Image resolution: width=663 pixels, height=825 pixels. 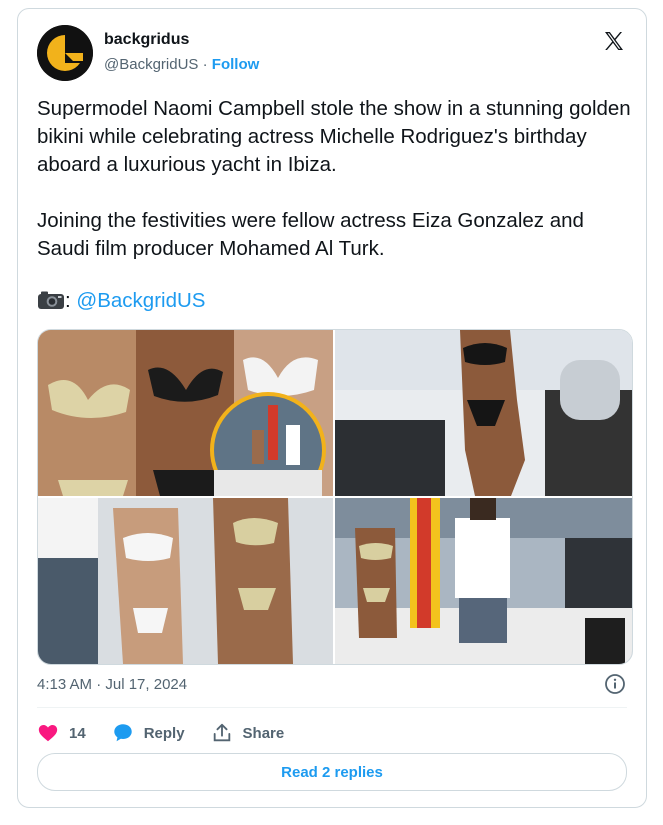 I want to click on author-handle-row: @BackgridUS · Follow, so click(x=181, y=64).